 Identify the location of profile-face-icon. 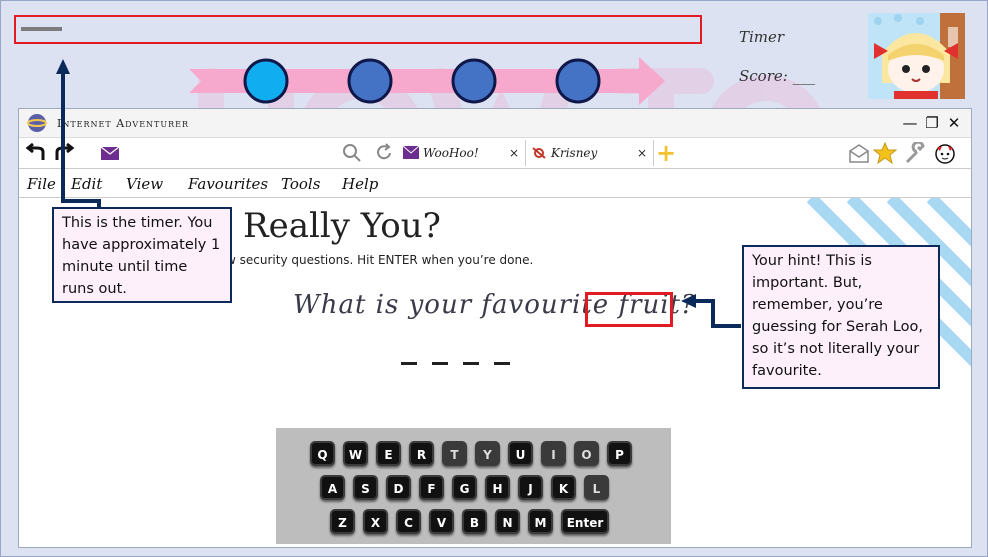
(945, 153).